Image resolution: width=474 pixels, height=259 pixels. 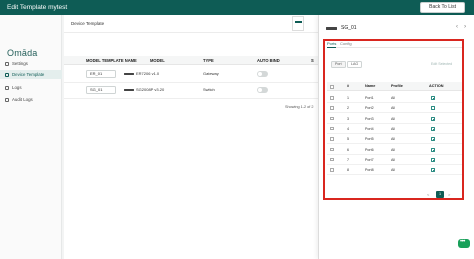 What do you see at coordinates (7, 74) in the screenshot?
I see `template-icon` at bounding box center [7, 74].